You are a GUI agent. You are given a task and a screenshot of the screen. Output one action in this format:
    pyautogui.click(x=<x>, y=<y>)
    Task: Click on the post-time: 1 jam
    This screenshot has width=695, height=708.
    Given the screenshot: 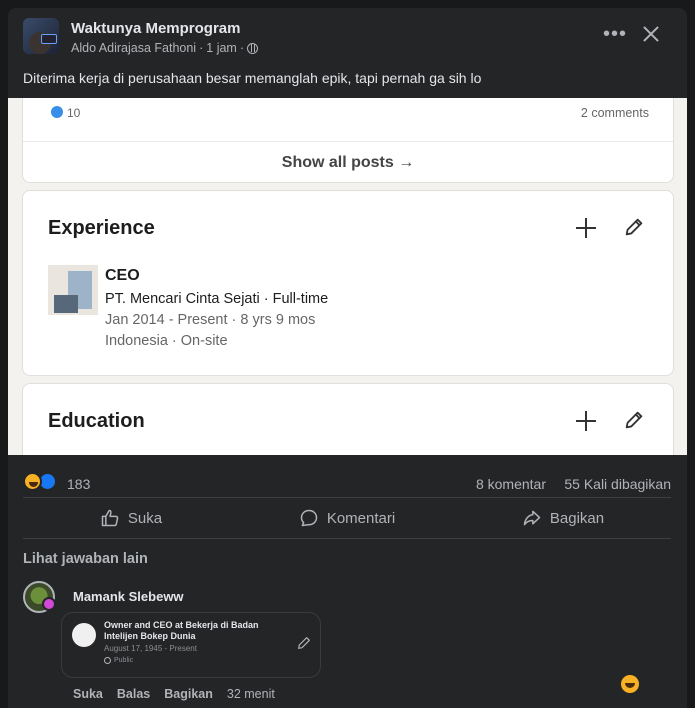 What is the action you would take?
    pyautogui.click(x=221, y=48)
    